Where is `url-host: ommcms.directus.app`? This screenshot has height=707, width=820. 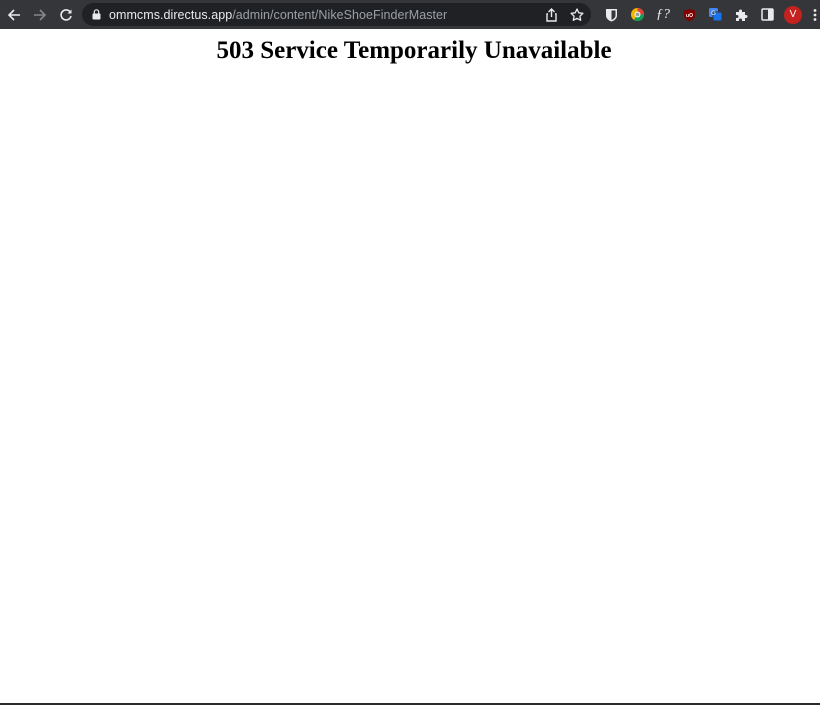 url-host: ommcms.directus.app is located at coordinates (171, 14).